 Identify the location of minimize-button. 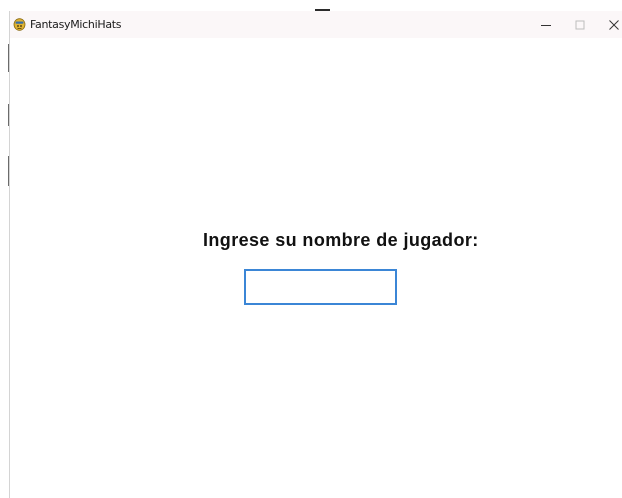
(546, 24).